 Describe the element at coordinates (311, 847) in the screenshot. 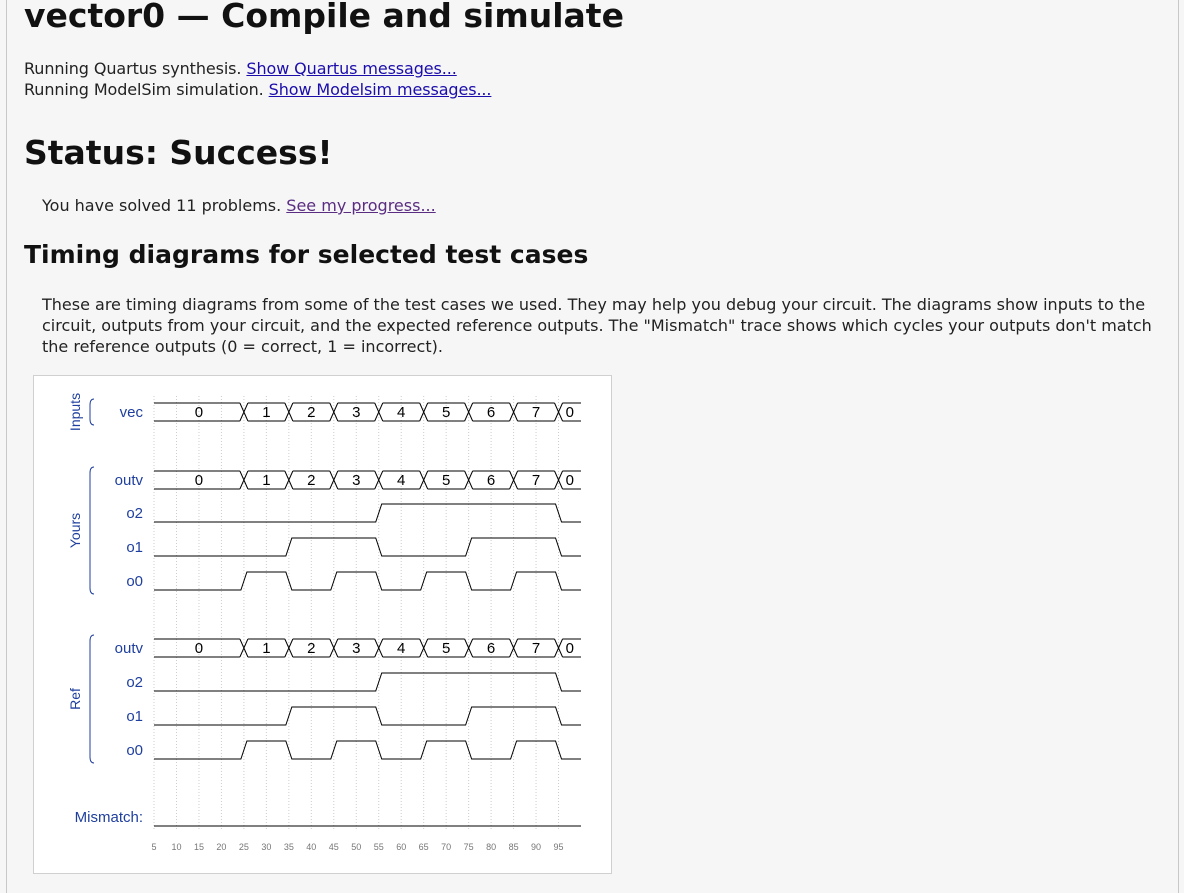

I see `time-tick-label: 40` at that location.